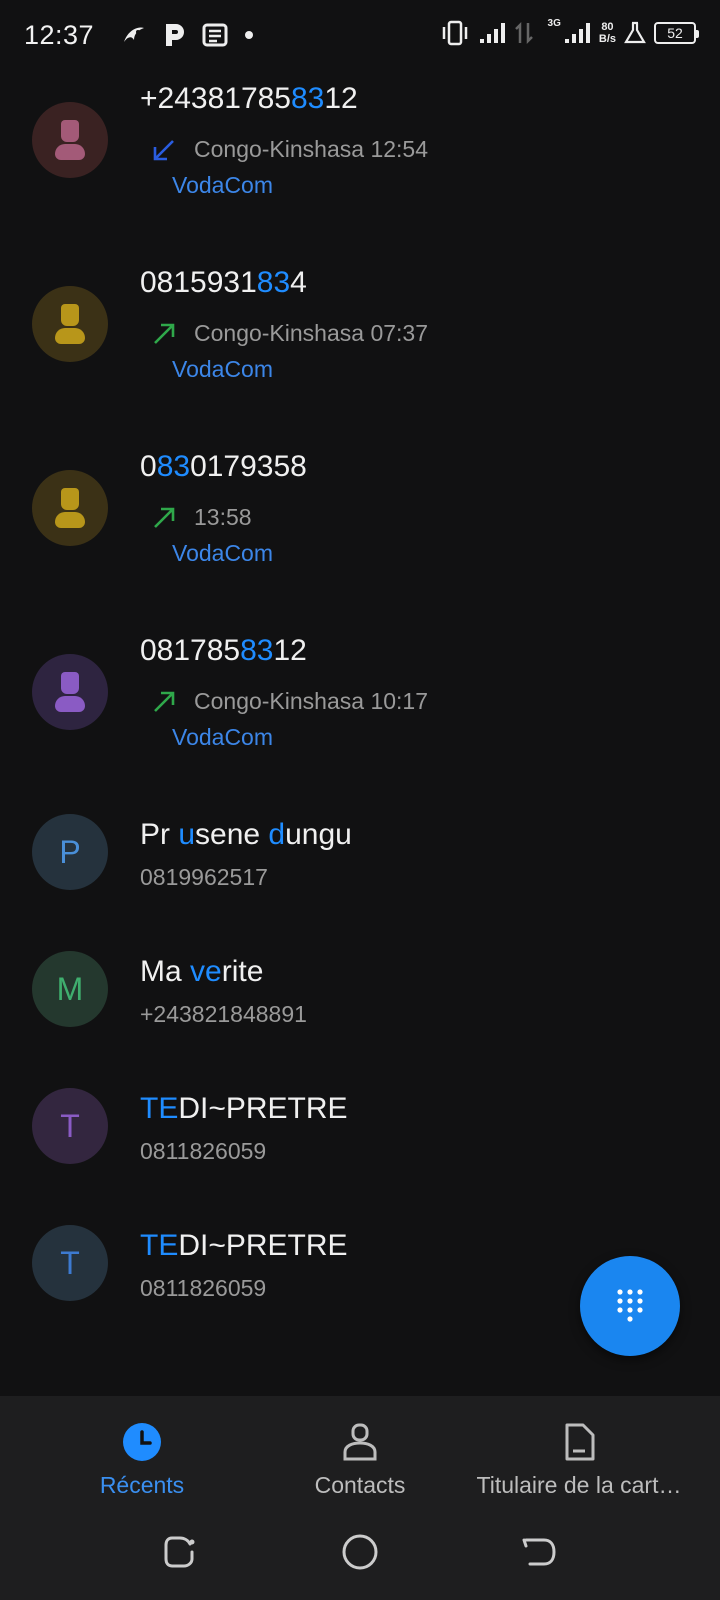 This screenshot has height=1600, width=720. Describe the element at coordinates (523, 33) in the screenshot. I see `data-transfer-icon` at that location.